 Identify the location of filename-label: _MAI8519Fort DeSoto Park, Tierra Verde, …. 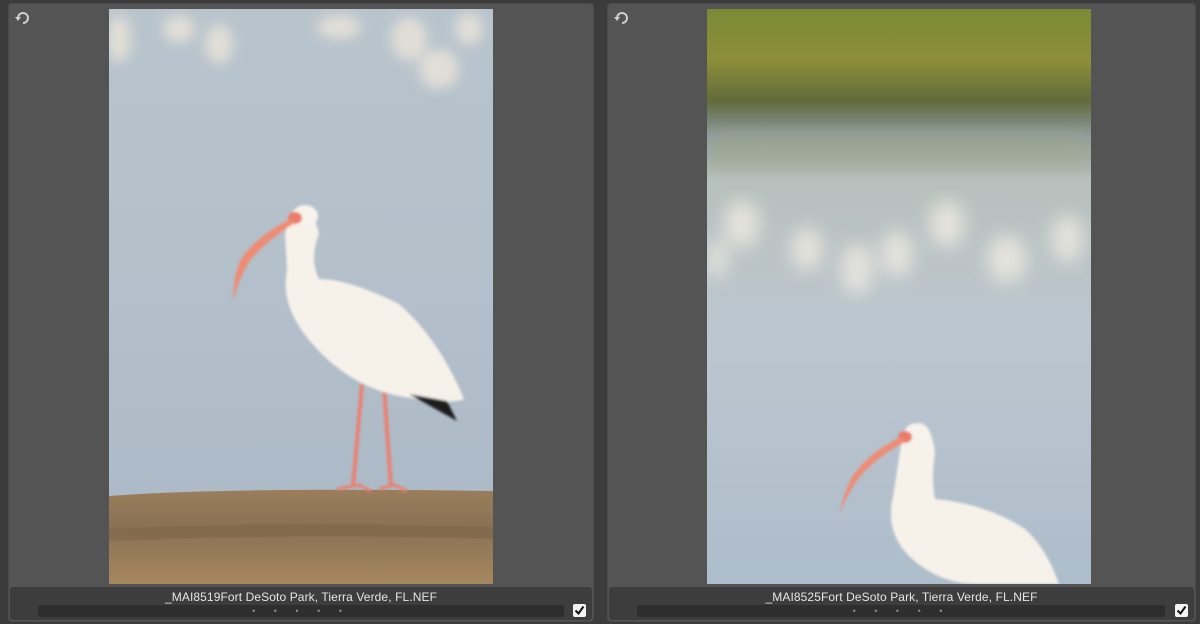
(301, 597).